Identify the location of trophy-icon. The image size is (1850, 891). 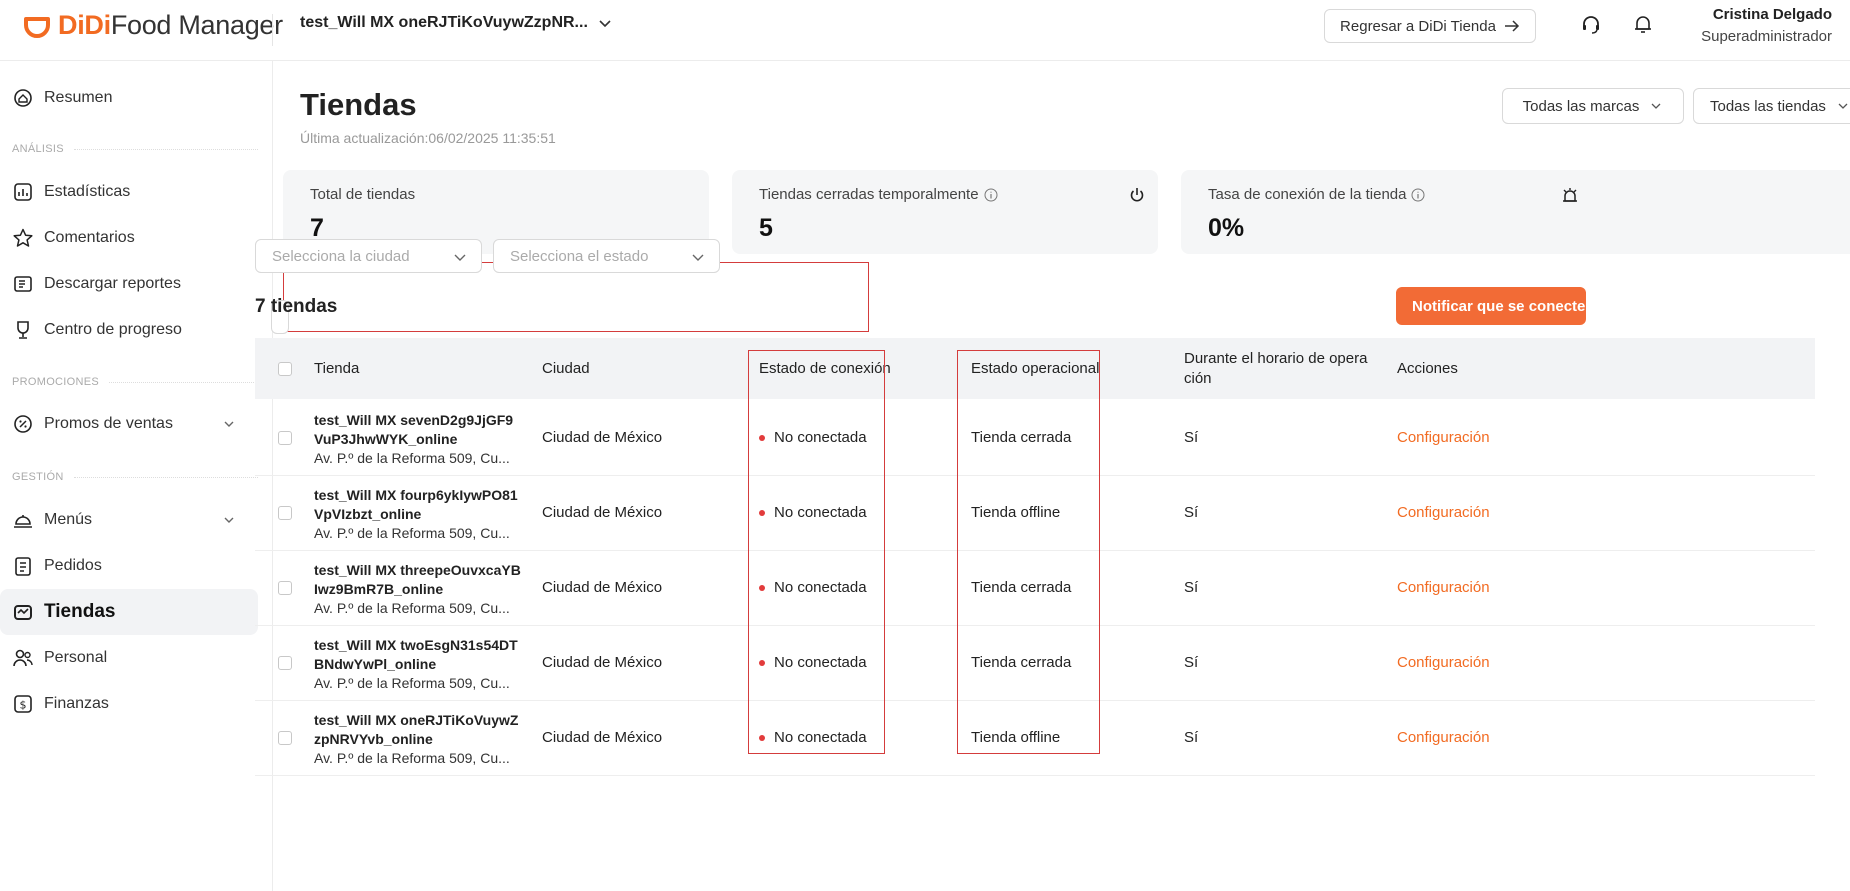
(23, 330).